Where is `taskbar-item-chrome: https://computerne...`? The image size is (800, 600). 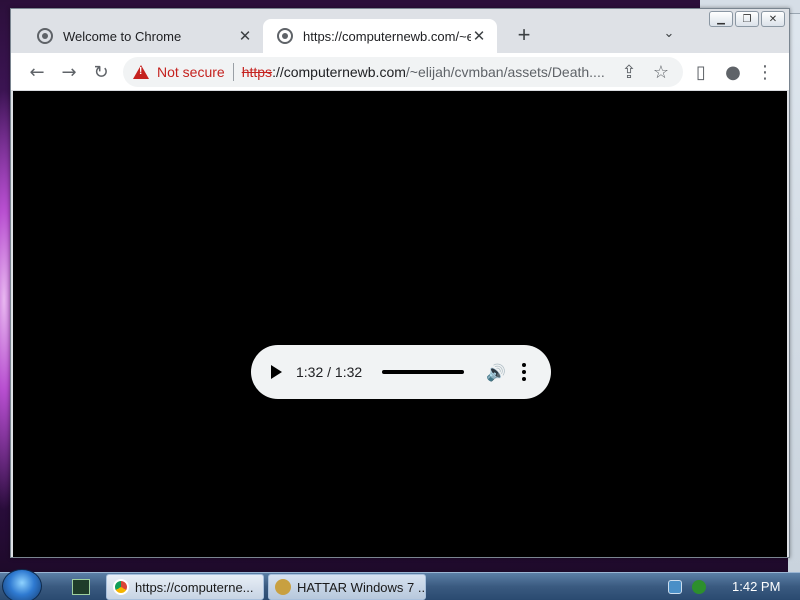
taskbar-item-chrome: https://computerne... is located at coordinates (185, 587).